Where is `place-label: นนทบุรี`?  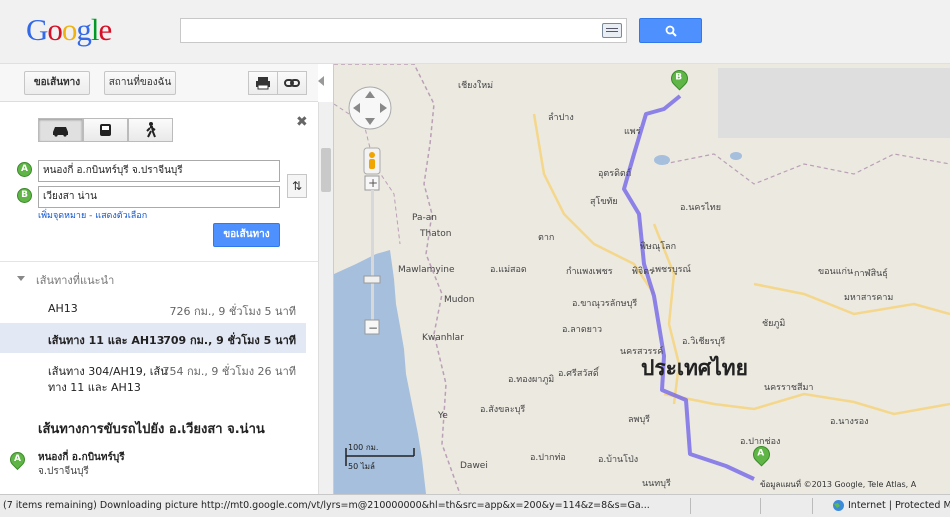 place-label: นนทบุรี is located at coordinates (656, 483).